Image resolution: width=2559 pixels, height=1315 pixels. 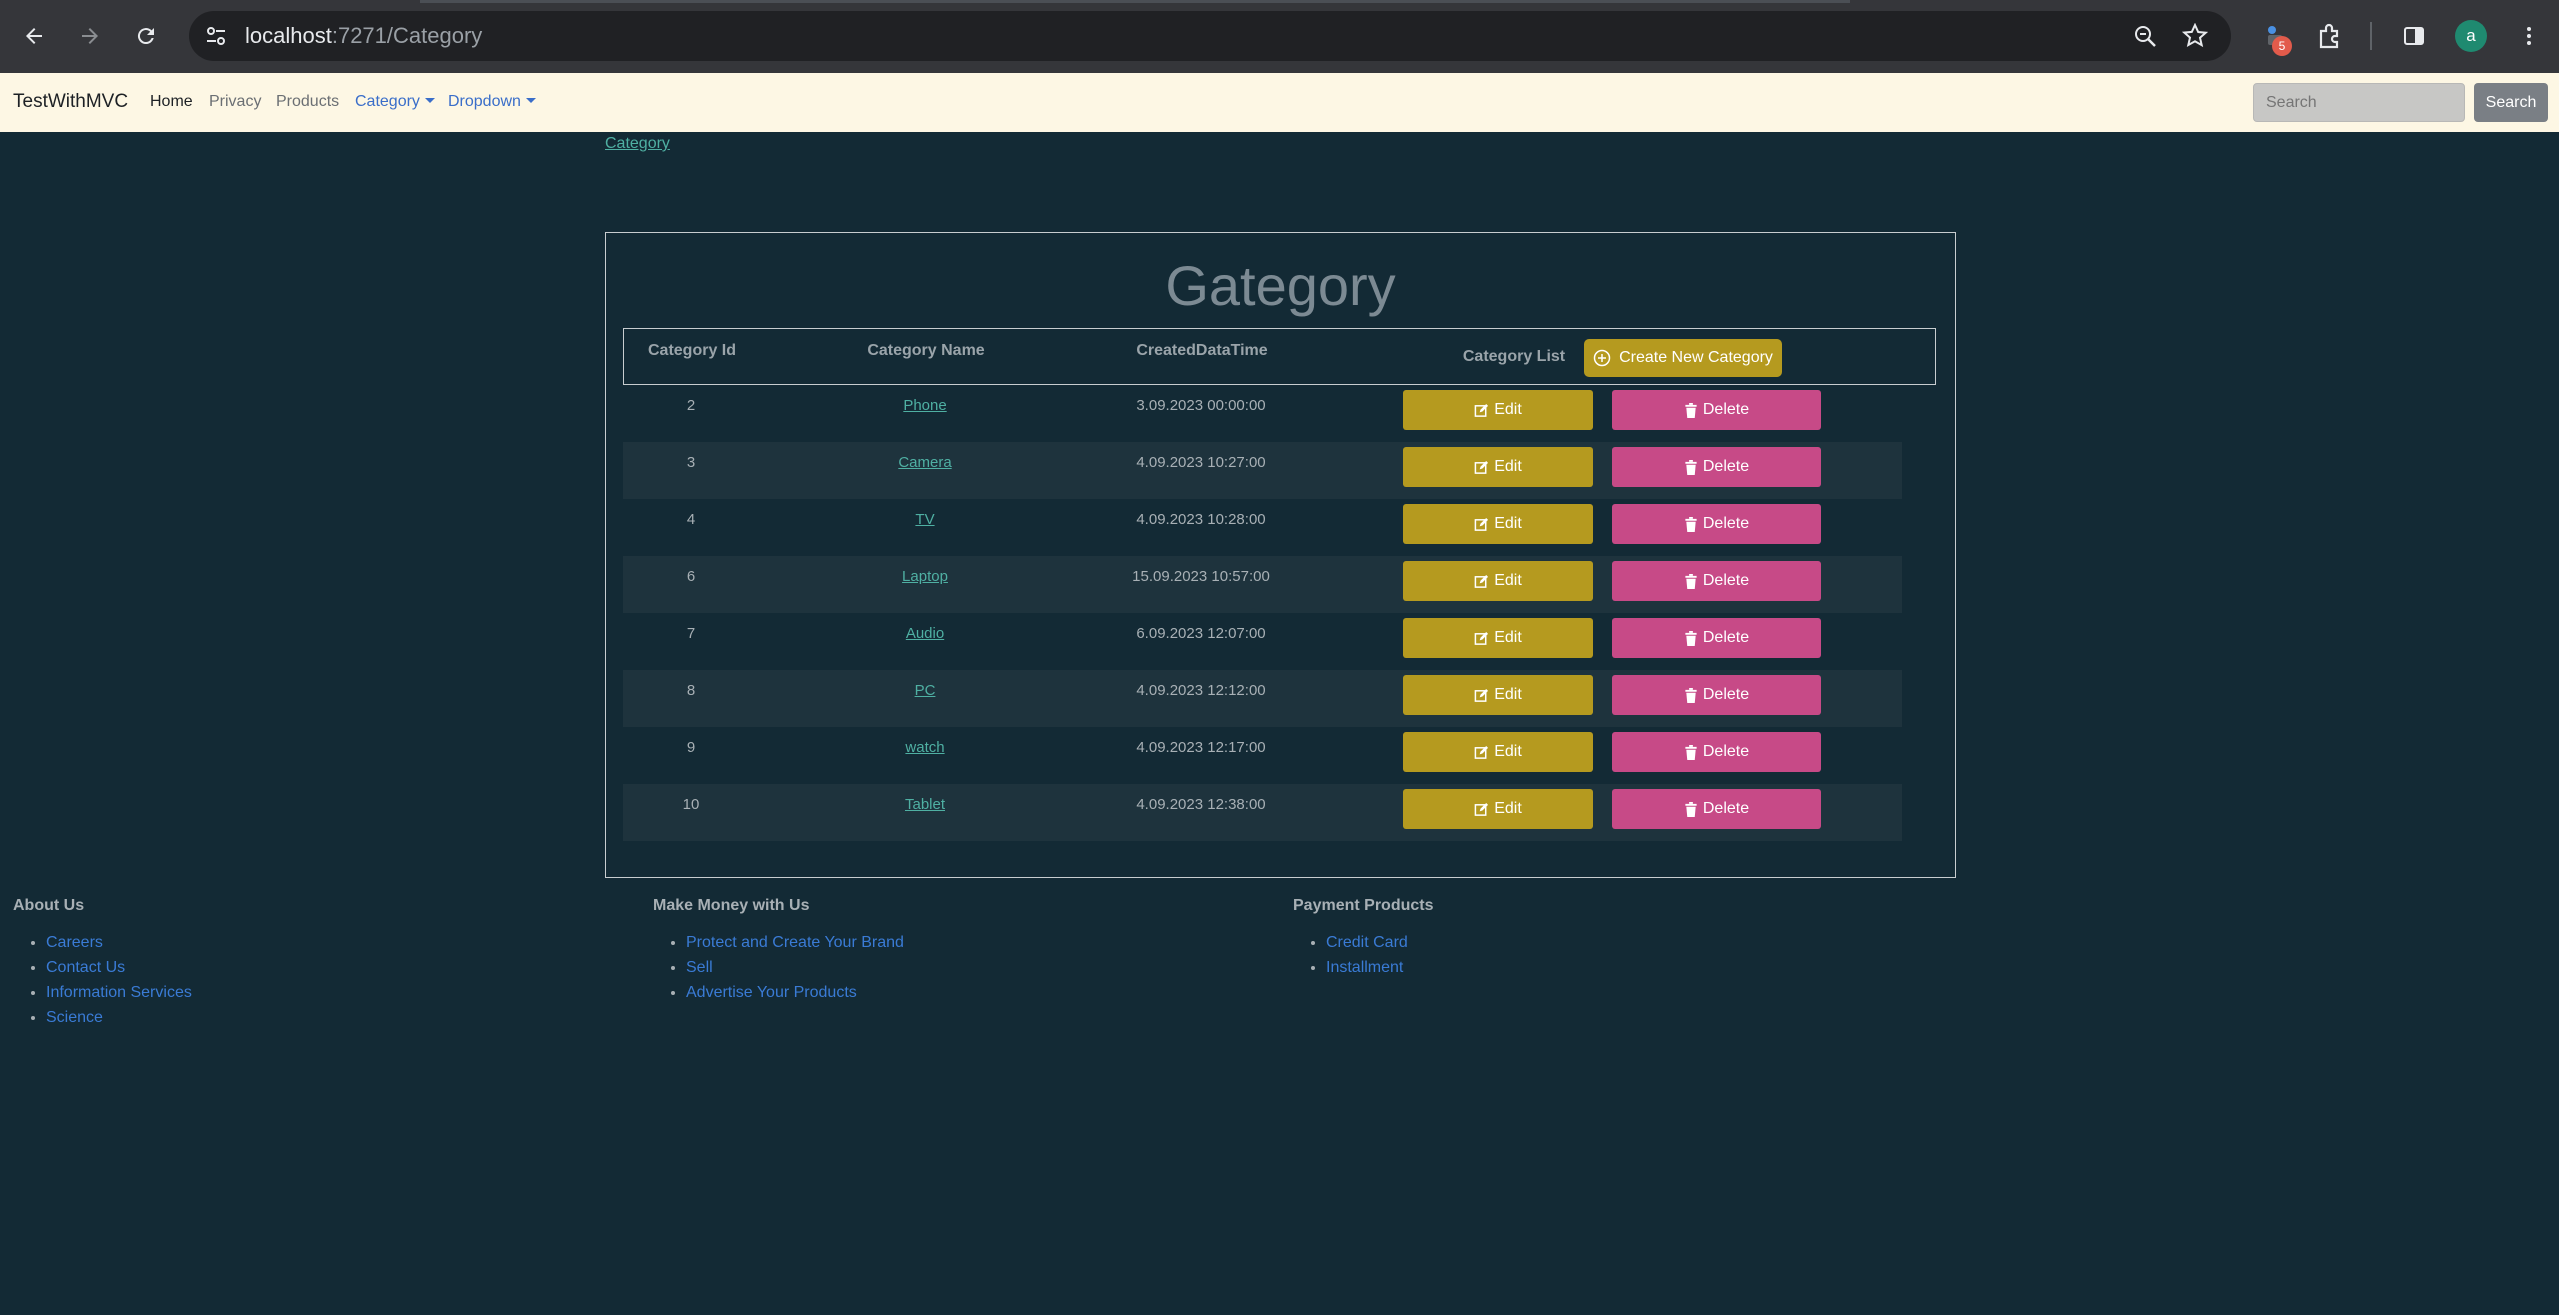 I want to click on header-category-id: Category Id, so click(x=691, y=350).